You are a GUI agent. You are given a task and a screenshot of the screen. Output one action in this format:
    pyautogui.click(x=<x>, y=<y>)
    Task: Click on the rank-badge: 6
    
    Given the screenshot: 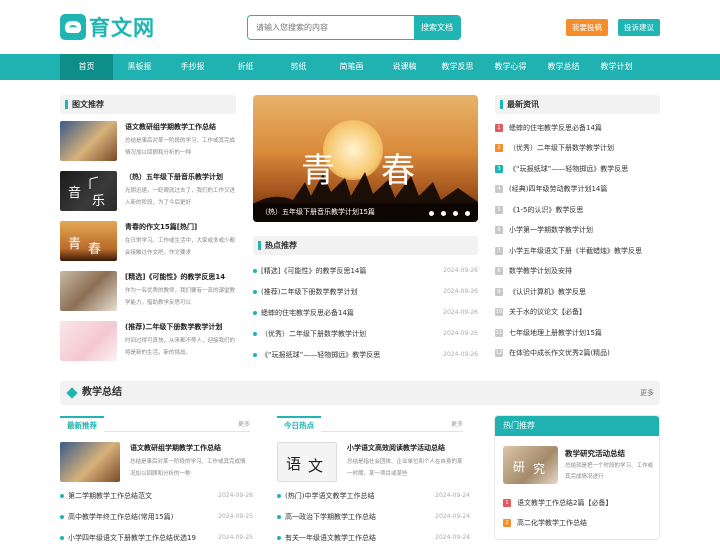 What is the action you would take?
    pyautogui.click(x=499, y=230)
    